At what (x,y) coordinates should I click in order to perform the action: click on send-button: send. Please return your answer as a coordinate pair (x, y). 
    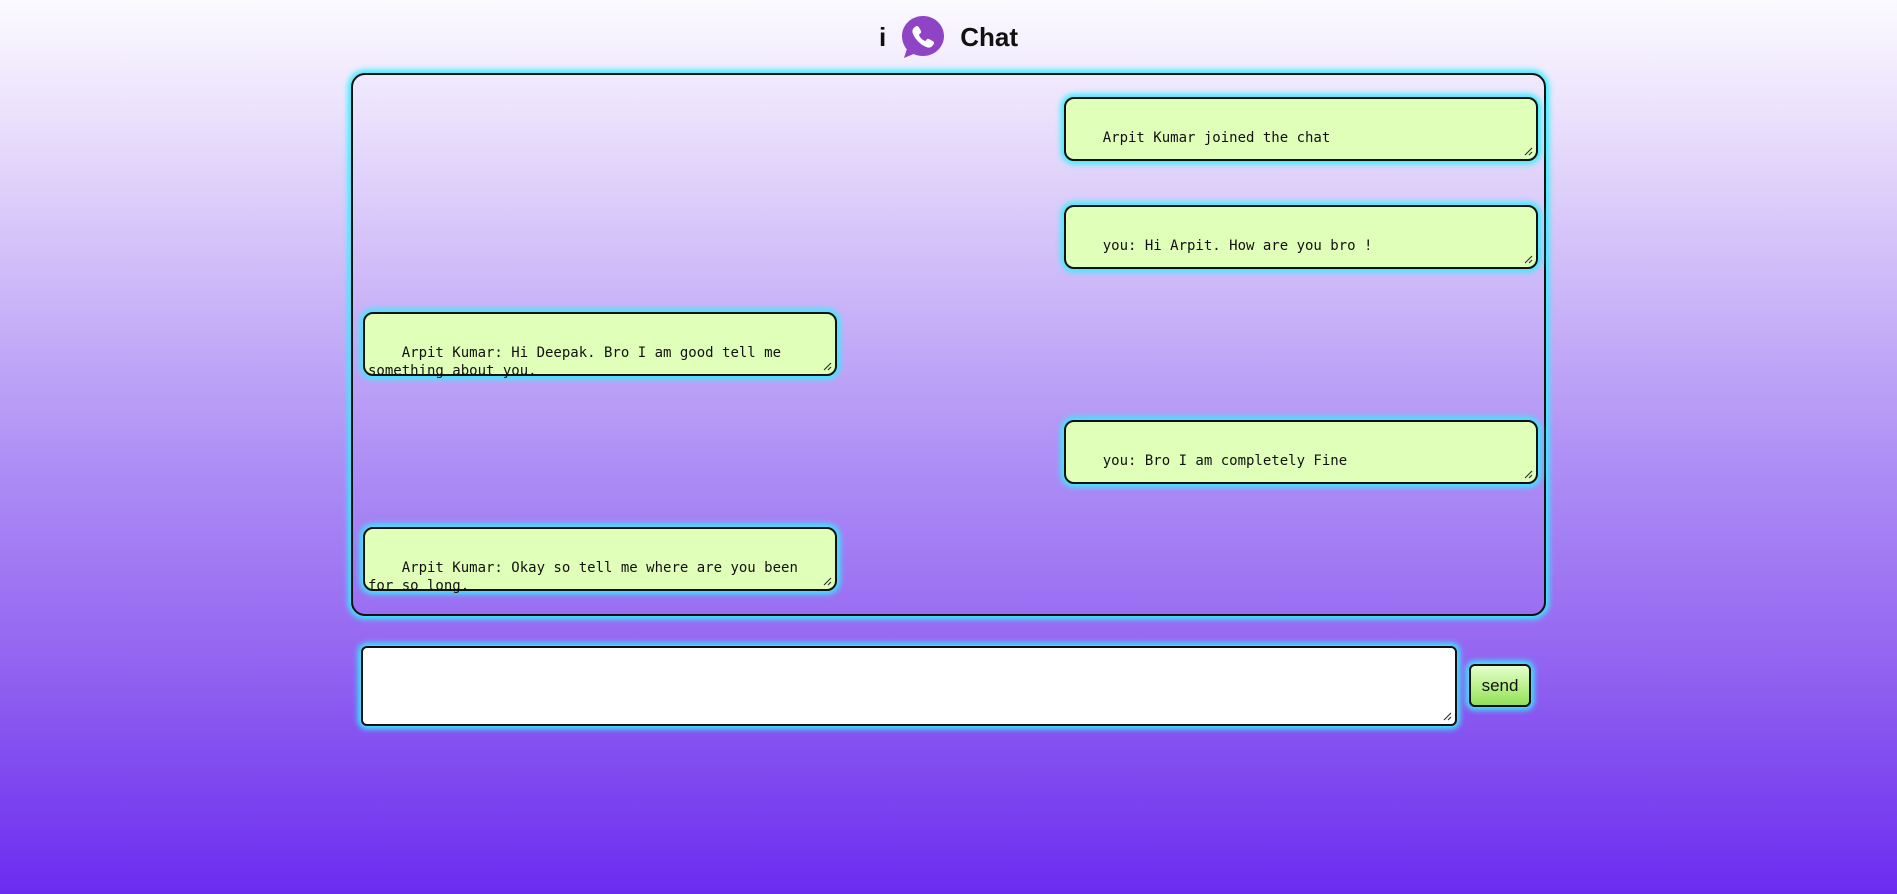
    Looking at the image, I should click on (1500, 685).